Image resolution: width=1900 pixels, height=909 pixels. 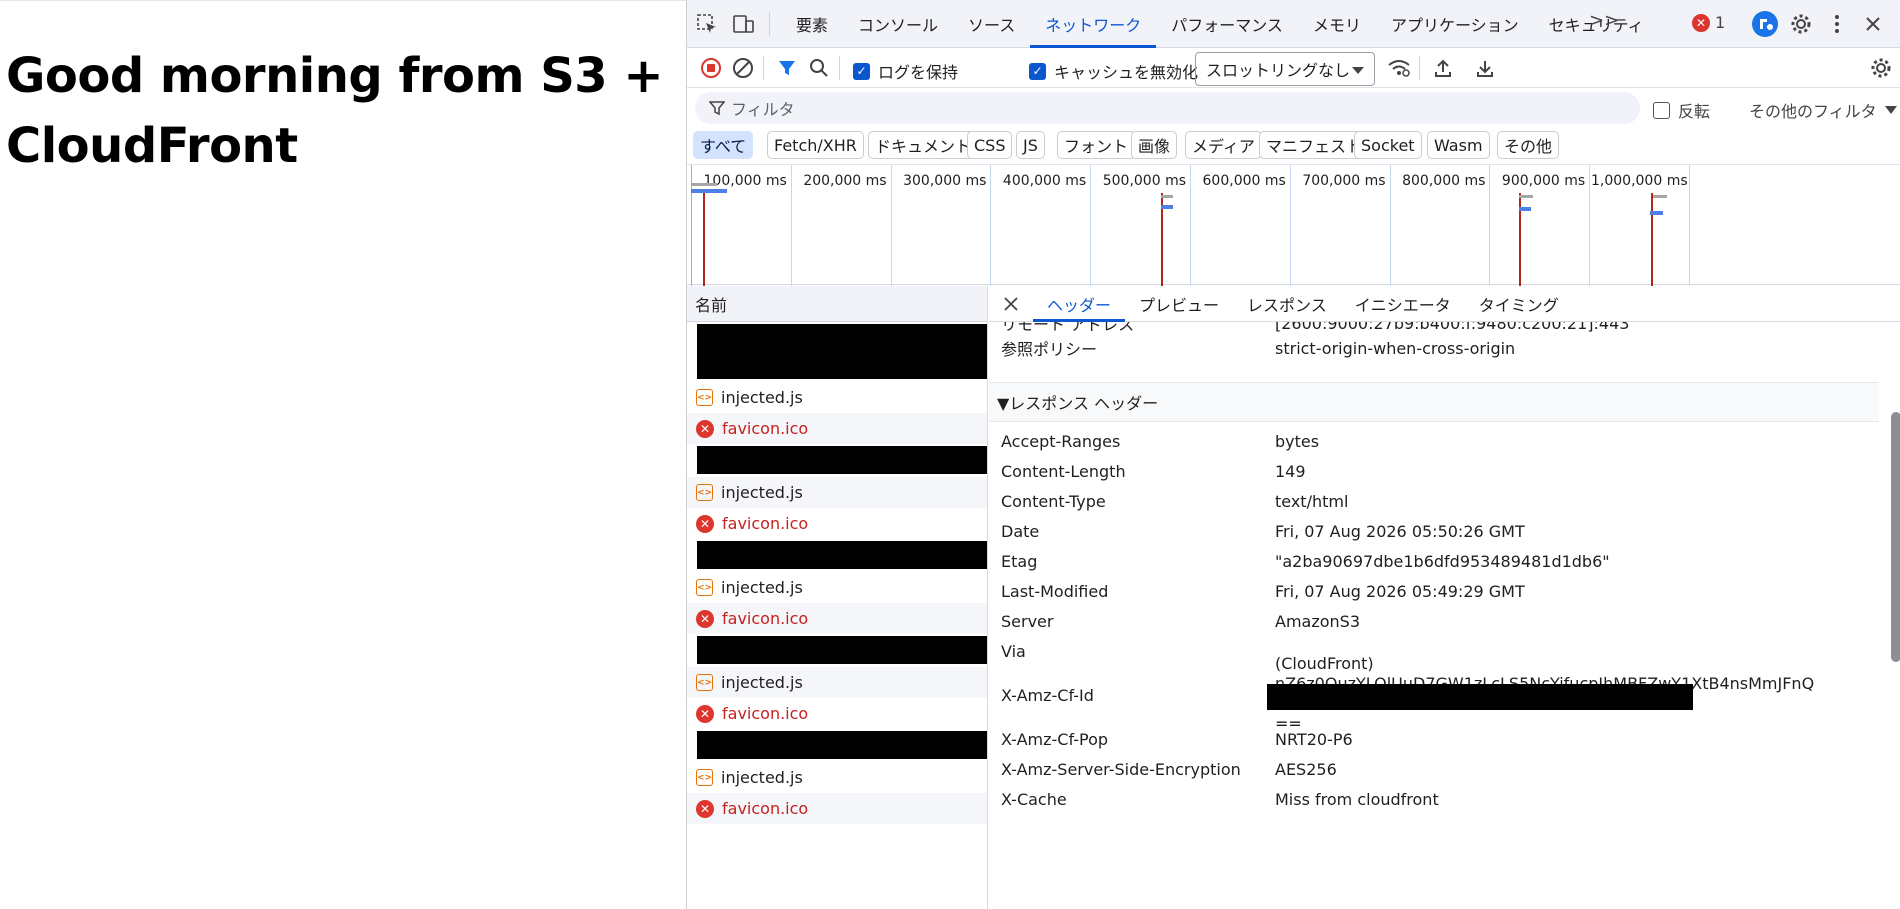 What do you see at coordinates (905, 71) in the screenshot?
I see `preserve-log-checkbox: ✓ ログを保持` at bounding box center [905, 71].